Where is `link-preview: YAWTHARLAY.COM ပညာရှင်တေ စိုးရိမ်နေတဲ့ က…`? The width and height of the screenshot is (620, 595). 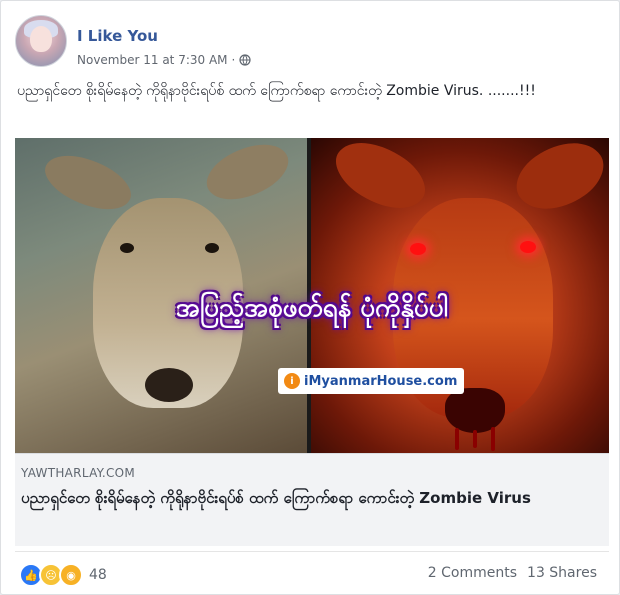 link-preview: YAWTHARLAY.COM ပညာရှင်တေ စိုးရိမ်နေတဲ့ က… is located at coordinates (312, 499).